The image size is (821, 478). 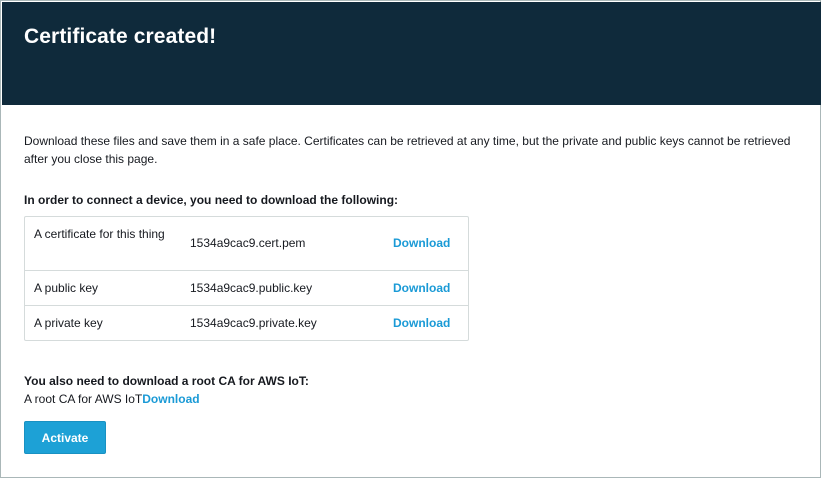 I want to click on file-name: 1534a9cac9.public.key, so click(x=251, y=288).